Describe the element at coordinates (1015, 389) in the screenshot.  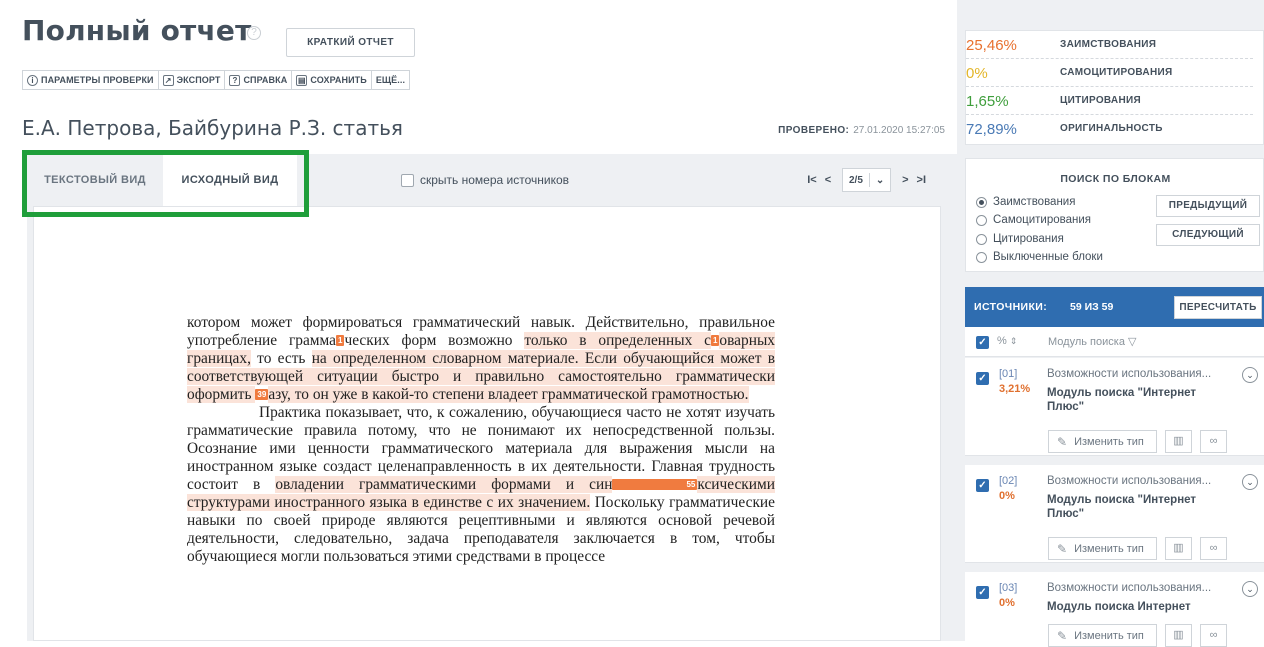
I see `source-percent: 3,21%` at that location.